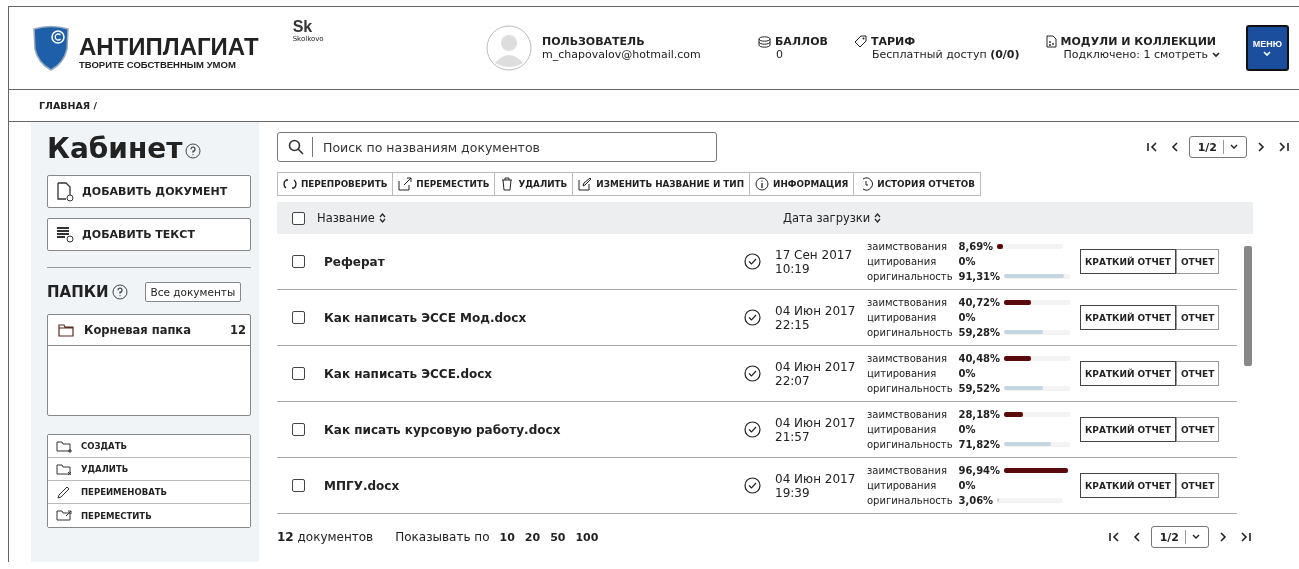 The height and width of the screenshot is (569, 1299). What do you see at coordinates (585, 184) in the screenshot?
I see `edit-icon` at bounding box center [585, 184].